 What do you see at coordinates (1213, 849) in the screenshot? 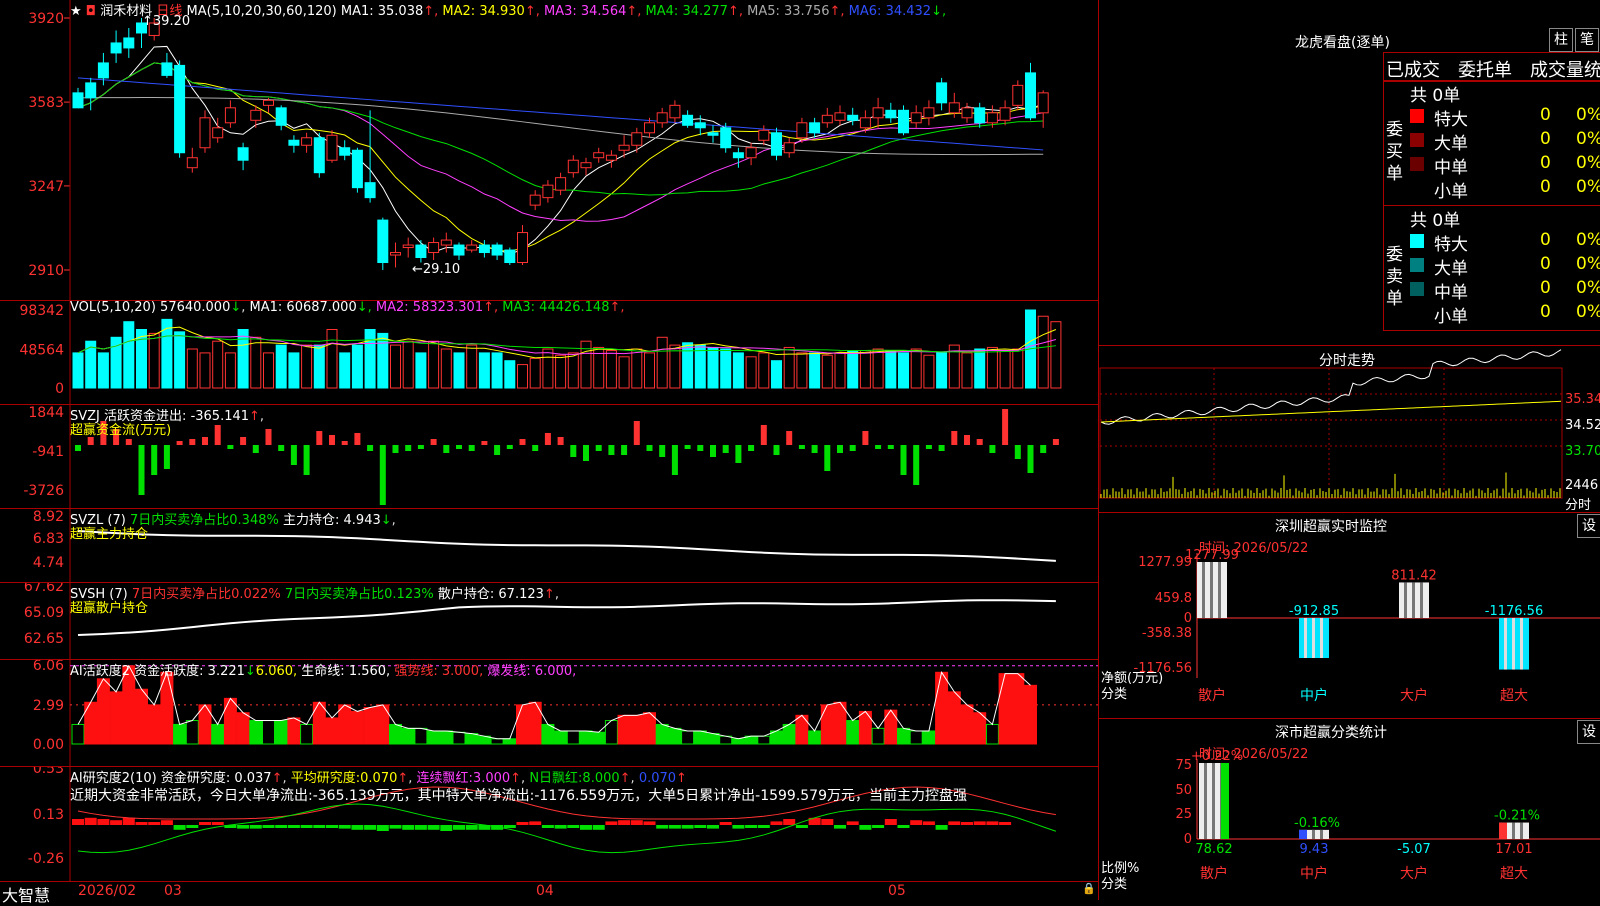
I see `bar-value-label: 78.62` at bounding box center [1213, 849].